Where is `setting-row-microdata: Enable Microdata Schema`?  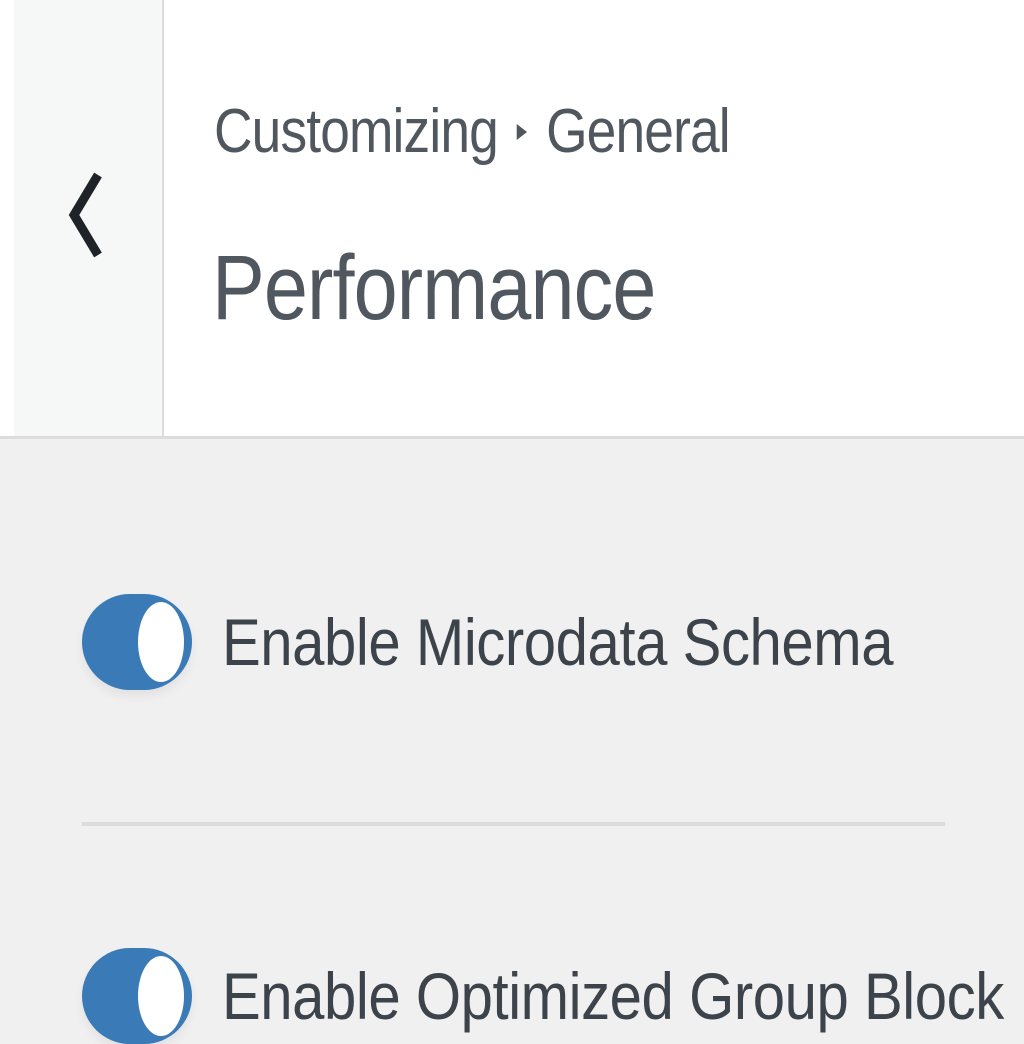
setting-row-microdata: Enable Microdata Schema is located at coordinates (533, 642).